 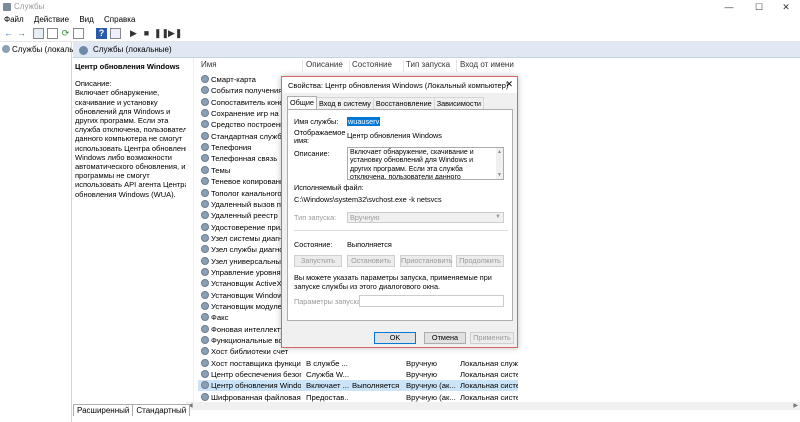 What do you see at coordinates (431, 301) in the screenshot?
I see `startup-params-input` at bounding box center [431, 301].